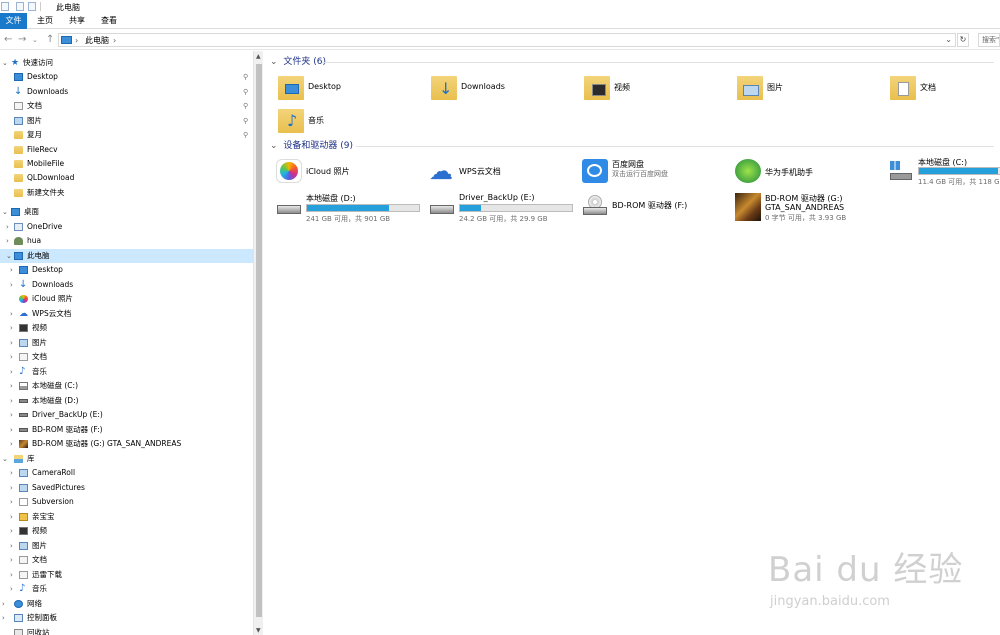 This screenshot has height=635, width=1000. I want to click on nav-quick-item: Desktop ⚲, so click(126, 77).